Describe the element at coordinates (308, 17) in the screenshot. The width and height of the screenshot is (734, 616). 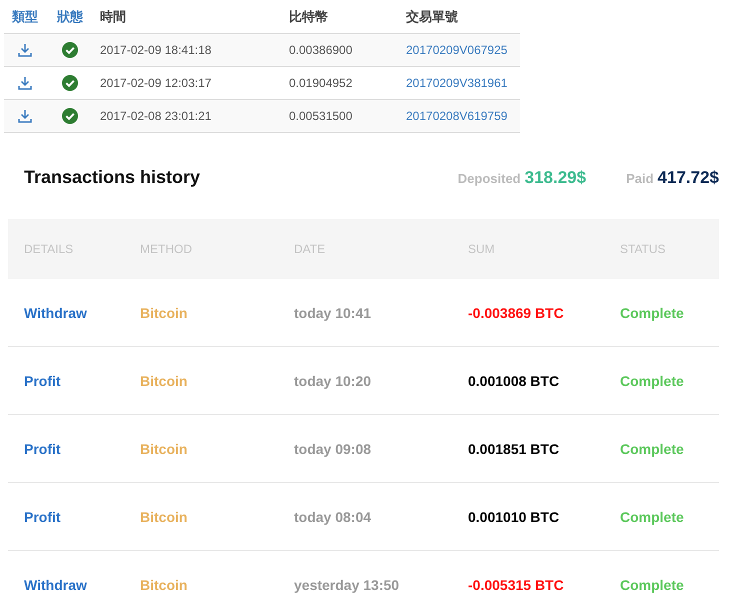
I see `column-header: 比特幣` at that location.